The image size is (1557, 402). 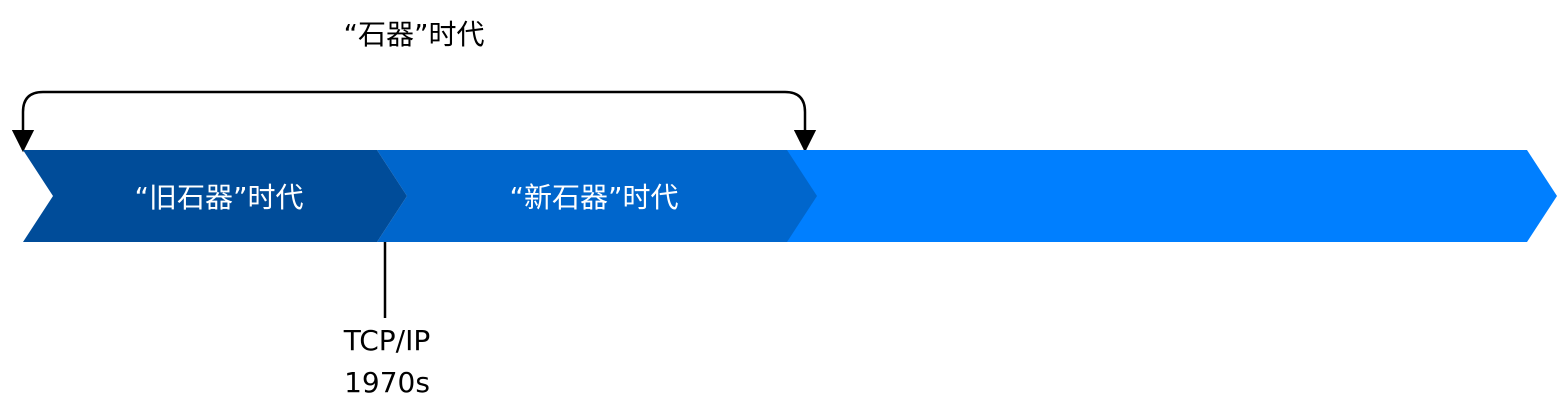 What do you see at coordinates (593, 197) in the screenshot?
I see `segment-label-neolithic: “新石器”时代` at bounding box center [593, 197].